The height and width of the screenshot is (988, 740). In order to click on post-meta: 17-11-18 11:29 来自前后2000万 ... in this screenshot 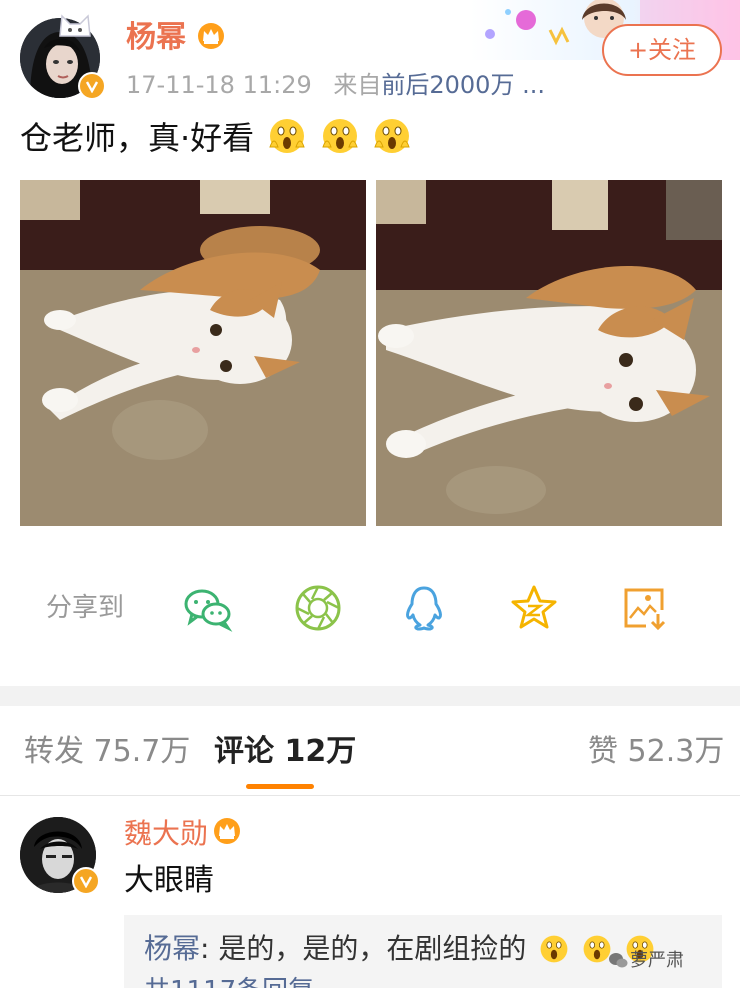, I will do `click(335, 85)`.